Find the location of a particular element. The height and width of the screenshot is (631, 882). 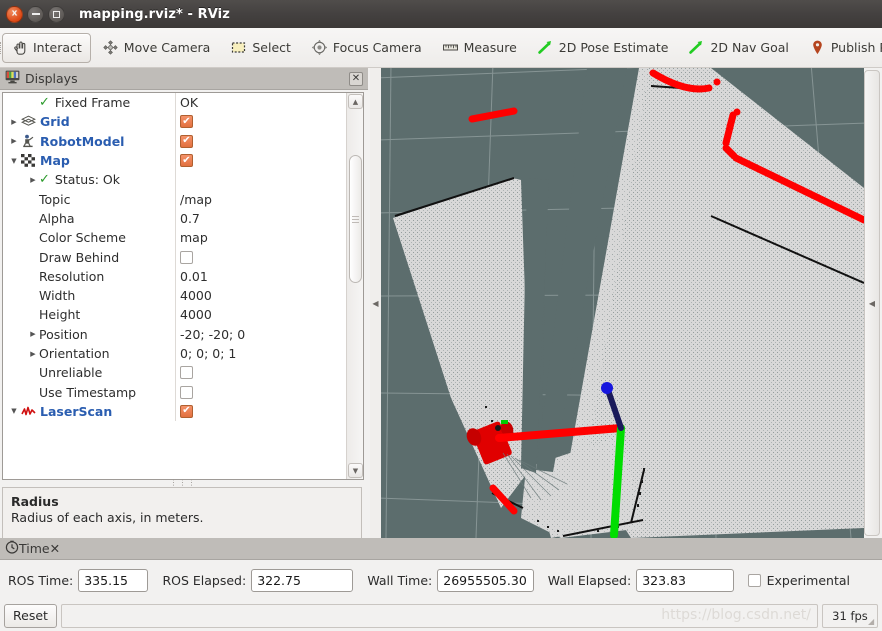

tool-move-camera: Move Camera is located at coordinates (156, 48).